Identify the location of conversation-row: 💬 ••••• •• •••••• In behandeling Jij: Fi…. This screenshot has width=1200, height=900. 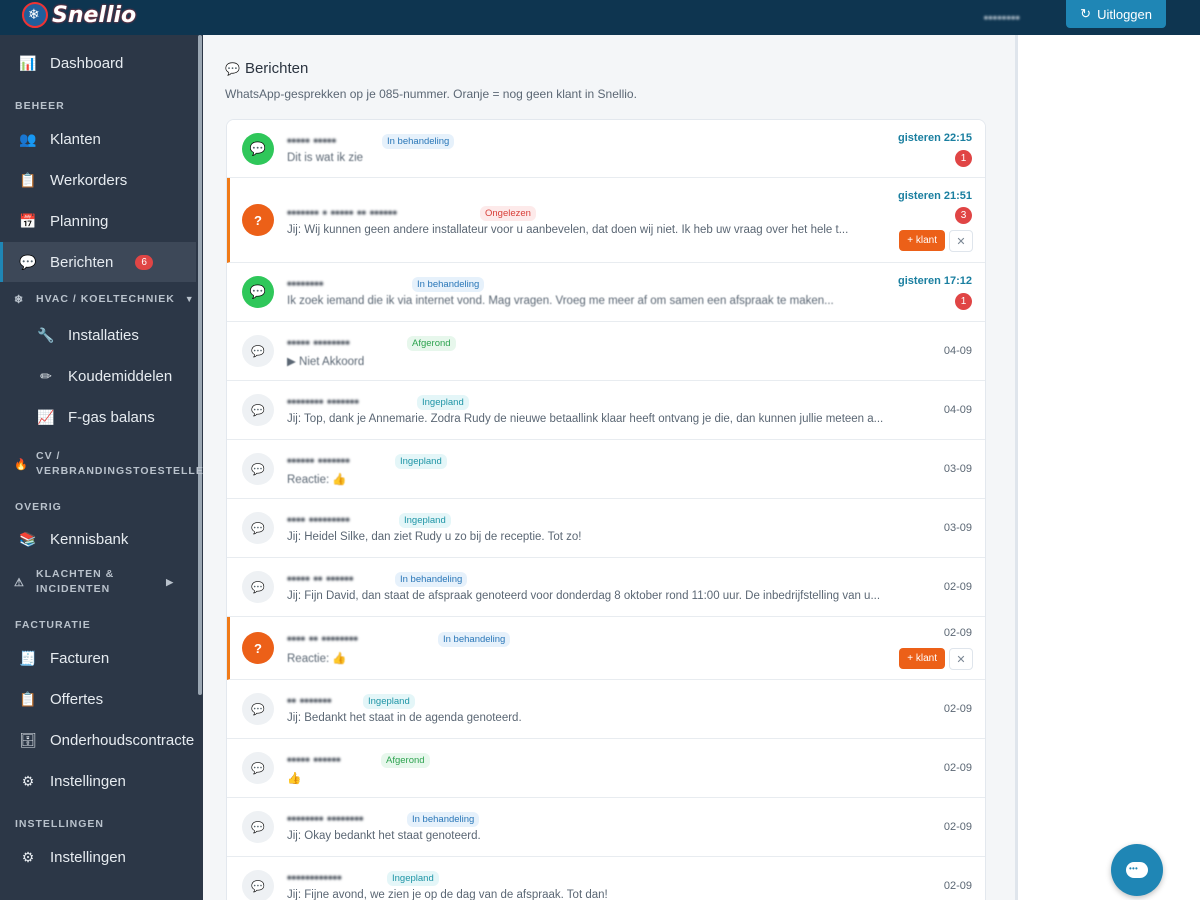
(606, 587).